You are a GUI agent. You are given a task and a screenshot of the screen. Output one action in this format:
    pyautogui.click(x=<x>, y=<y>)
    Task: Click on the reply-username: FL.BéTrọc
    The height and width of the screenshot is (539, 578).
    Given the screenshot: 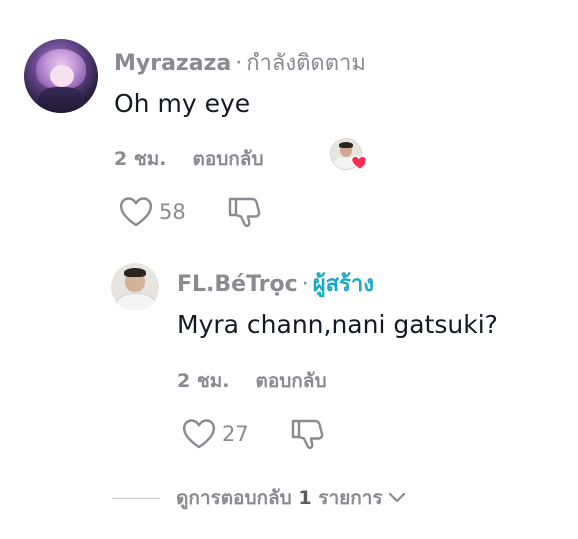 What is the action you would take?
    pyautogui.click(x=237, y=284)
    